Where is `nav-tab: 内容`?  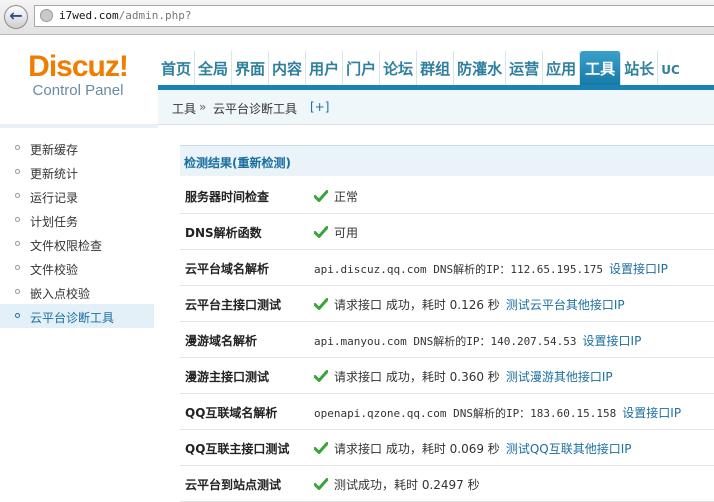
nav-tab: 内容 is located at coordinates (288, 68).